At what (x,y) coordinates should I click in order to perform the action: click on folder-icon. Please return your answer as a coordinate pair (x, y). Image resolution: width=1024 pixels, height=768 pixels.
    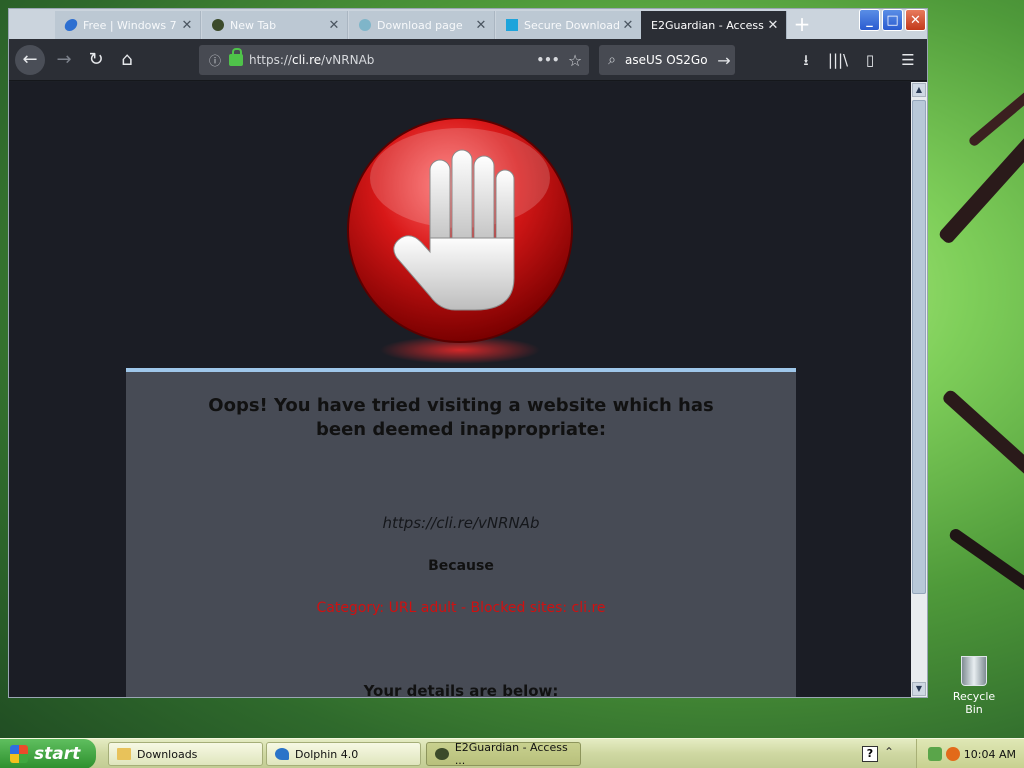
    Looking at the image, I should click on (124, 754).